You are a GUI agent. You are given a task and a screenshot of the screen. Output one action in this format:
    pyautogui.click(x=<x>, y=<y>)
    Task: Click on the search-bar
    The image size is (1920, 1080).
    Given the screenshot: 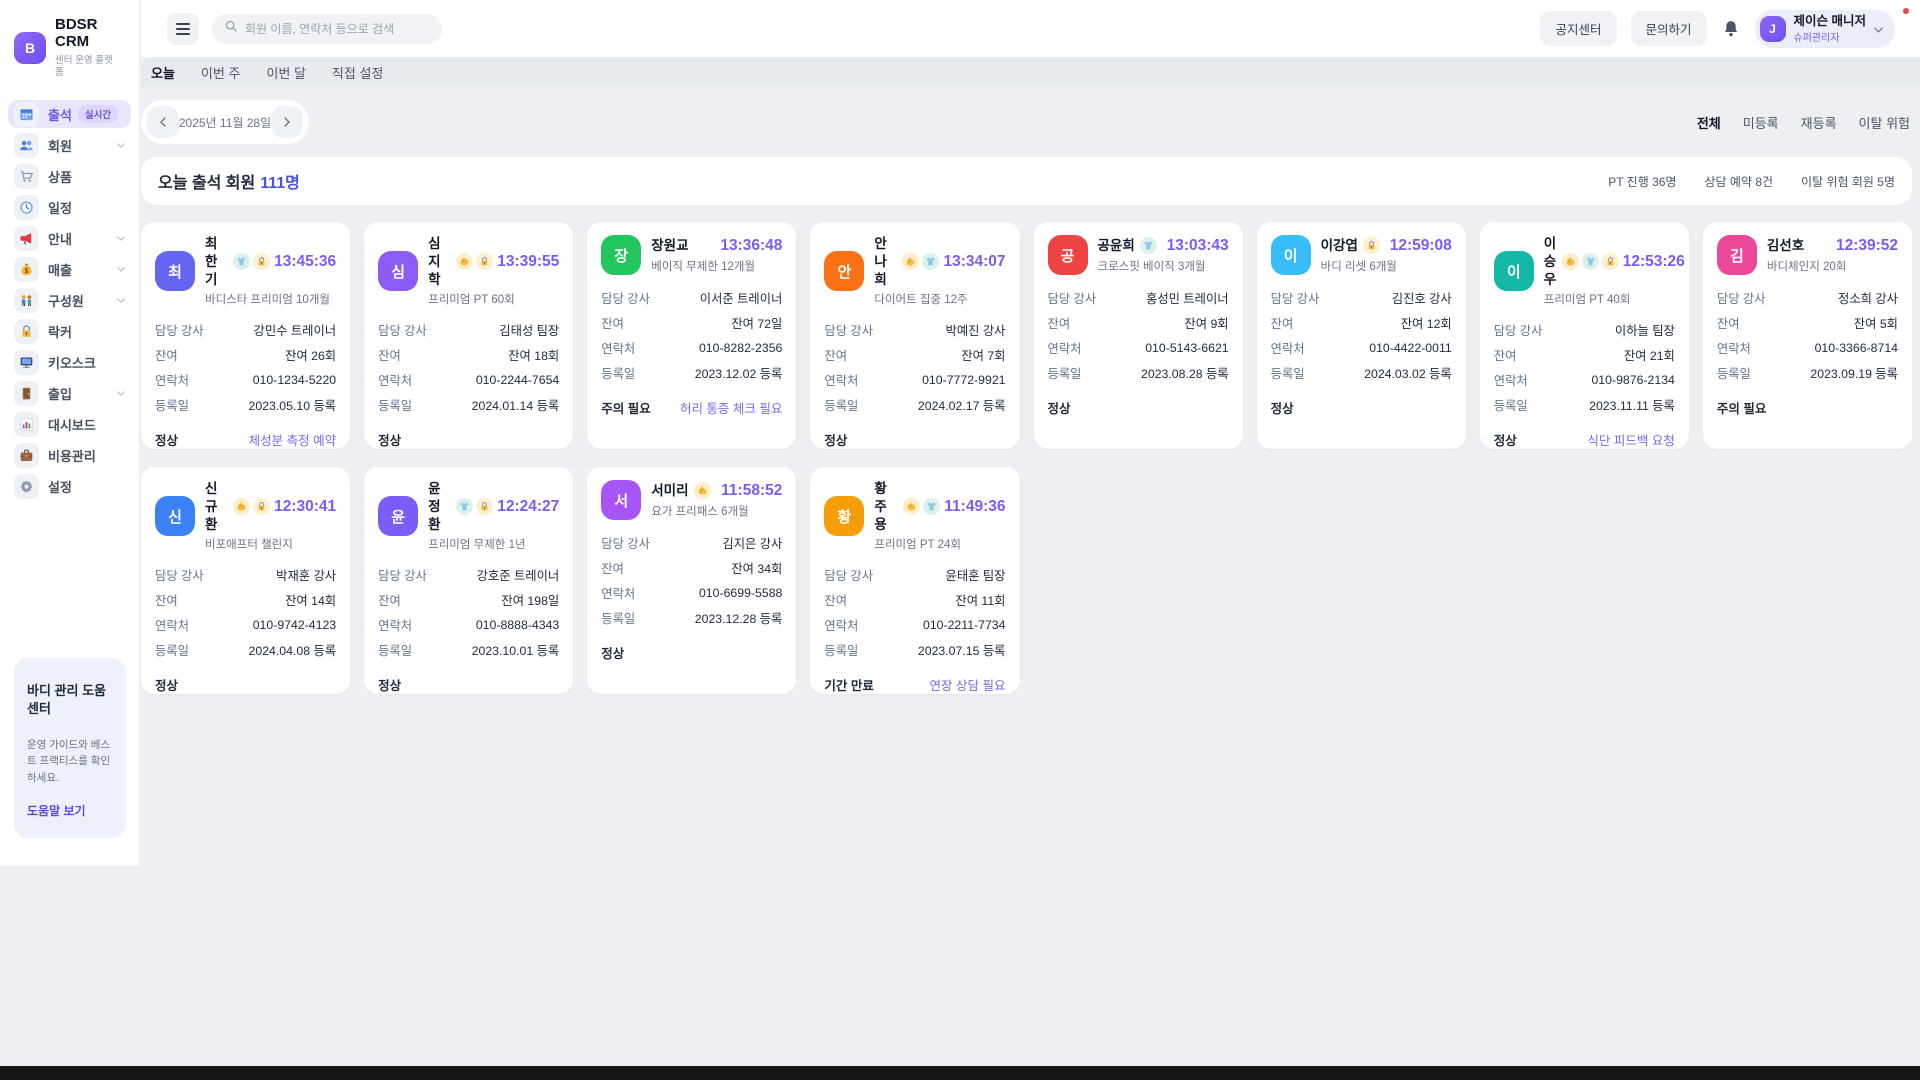 What is the action you would take?
    pyautogui.click(x=327, y=28)
    